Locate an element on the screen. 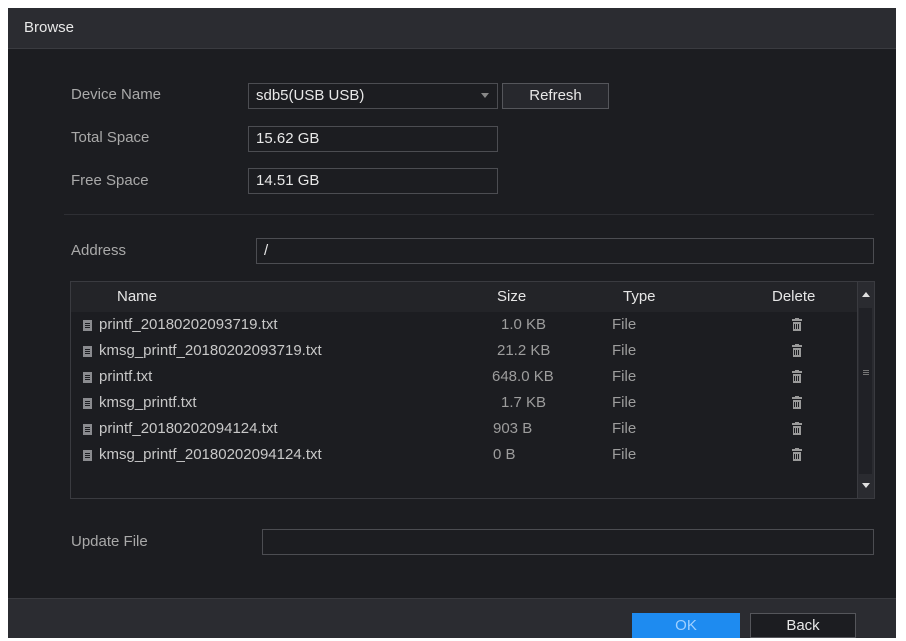  file-name: kmsg_printf_20180202093719.txt is located at coordinates (210, 350).